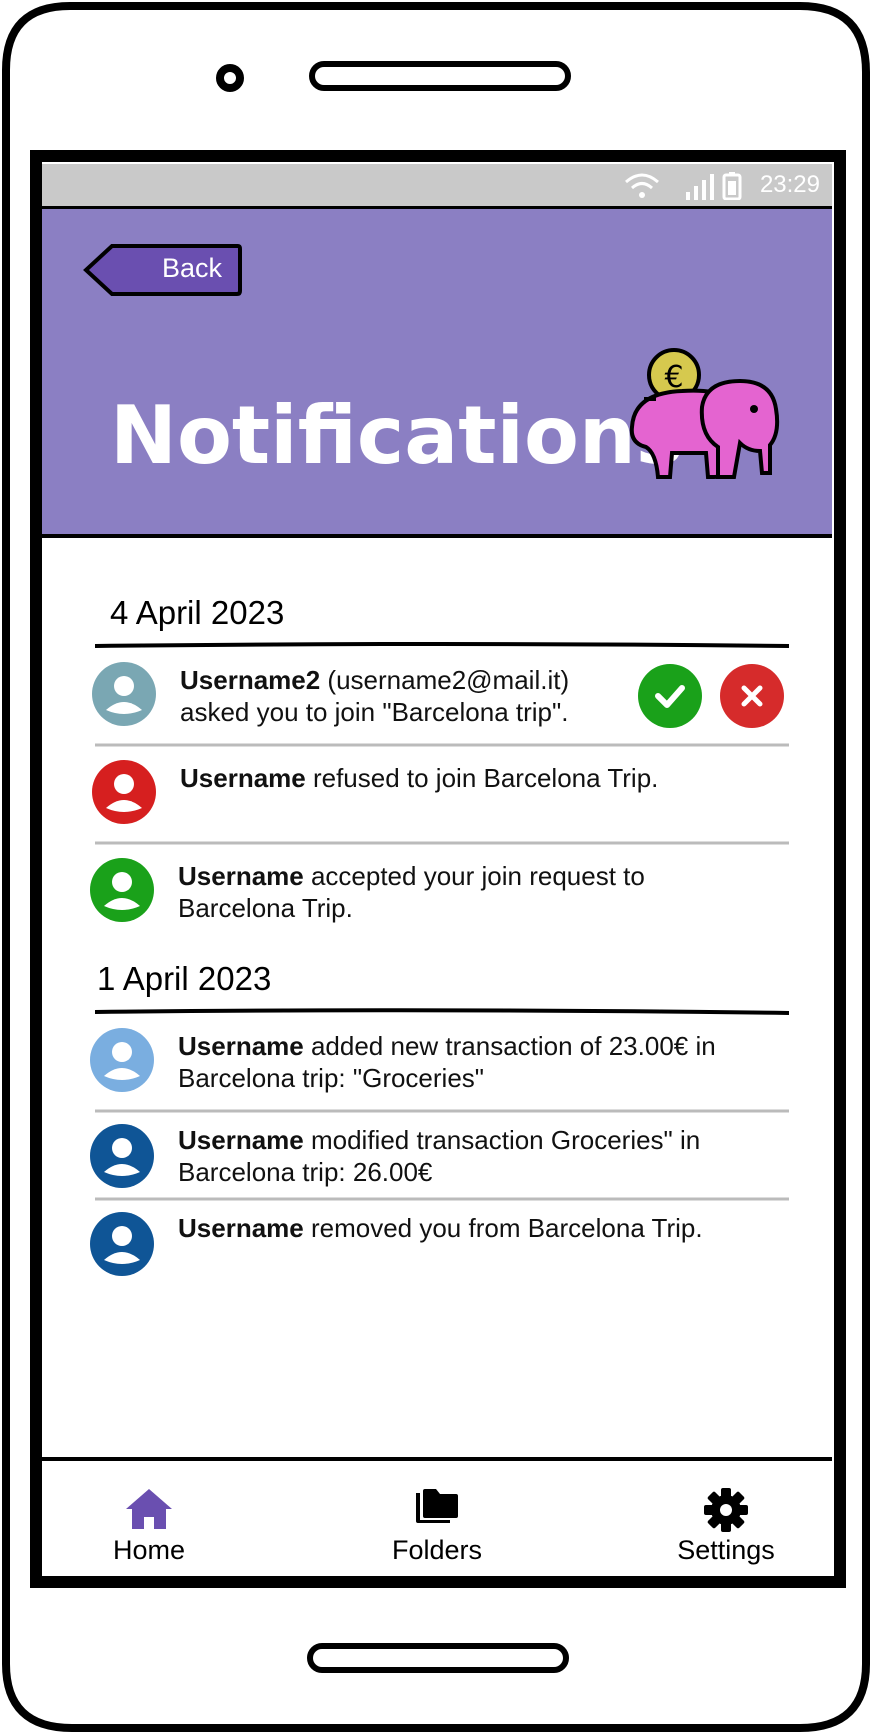 Image resolution: width=872 pixels, height=1734 pixels. I want to click on notification-user: Username2, so click(250, 680).